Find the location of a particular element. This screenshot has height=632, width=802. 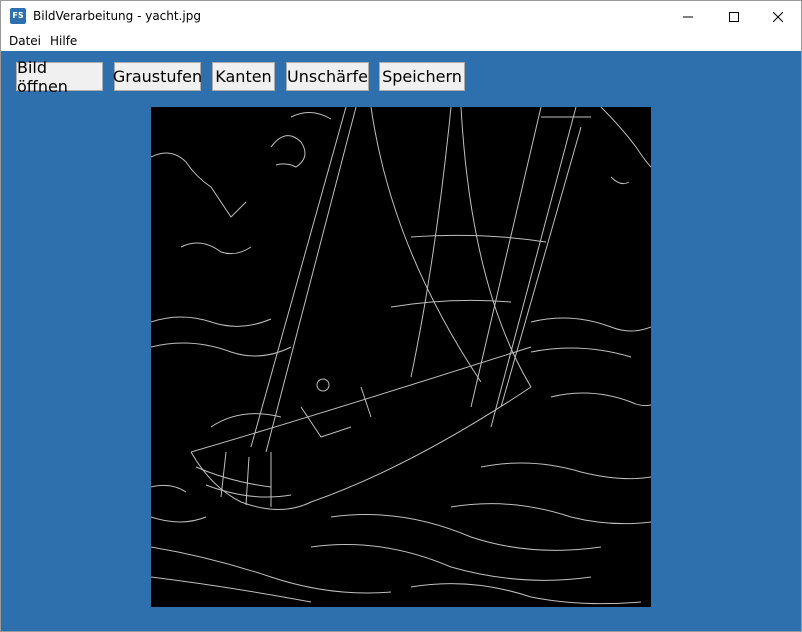

maximize-icon is located at coordinates (734, 16).